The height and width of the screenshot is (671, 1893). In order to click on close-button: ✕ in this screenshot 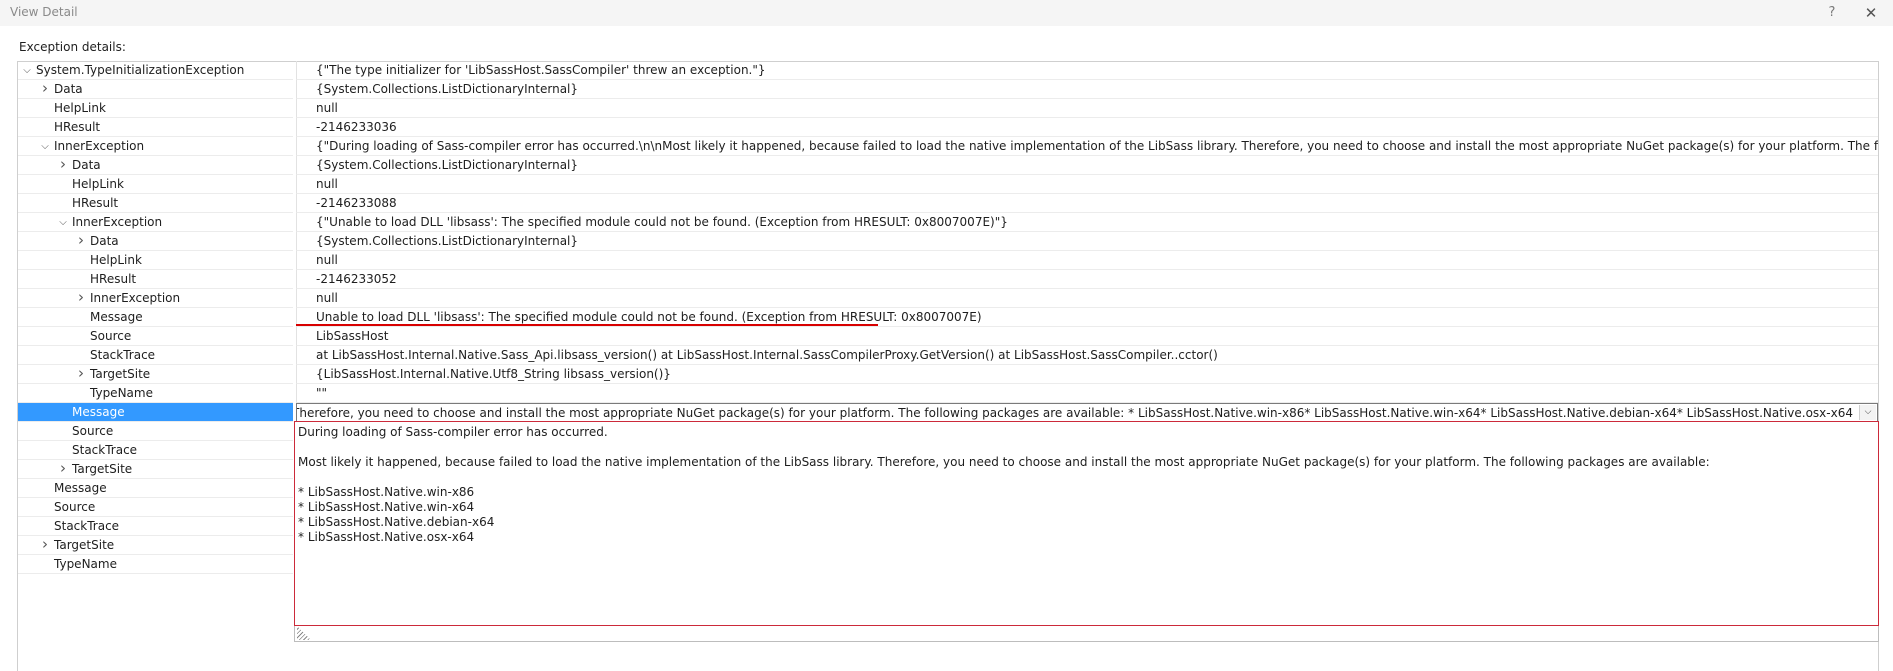, I will do `click(1871, 13)`.